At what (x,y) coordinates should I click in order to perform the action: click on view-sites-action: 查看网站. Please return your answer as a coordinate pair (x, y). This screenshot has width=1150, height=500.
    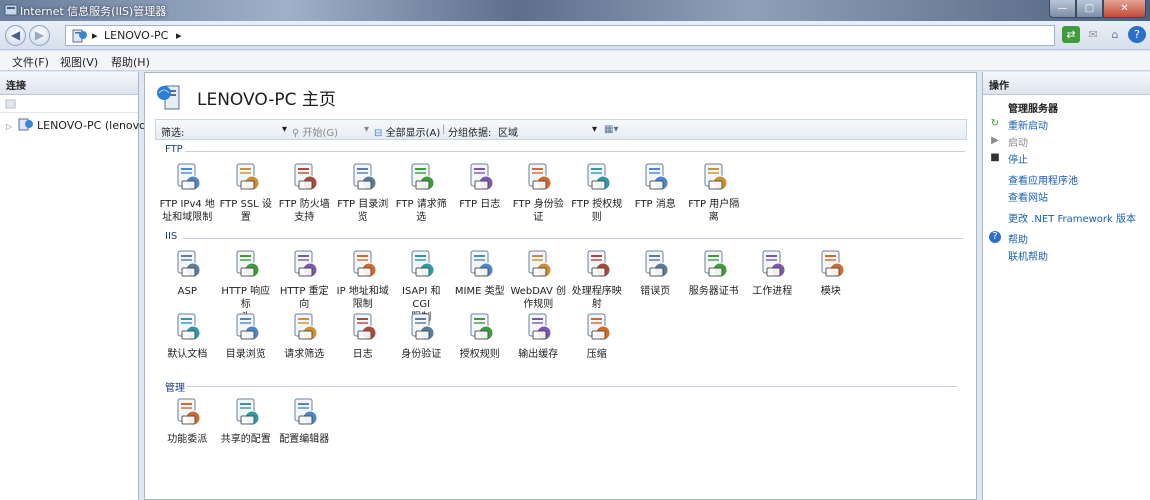
    Looking at the image, I should click on (1028, 196).